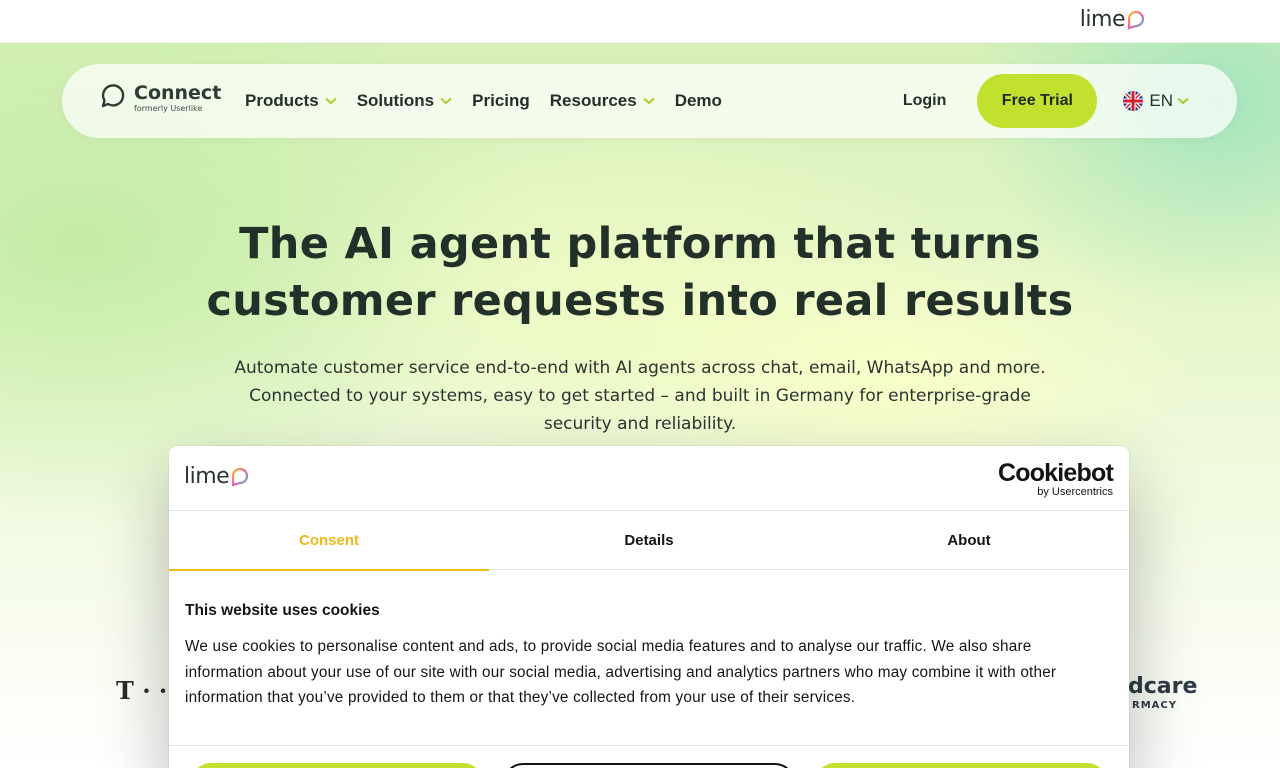  I want to click on brand-subtitle: formerly Userlike, so click(168, 108).